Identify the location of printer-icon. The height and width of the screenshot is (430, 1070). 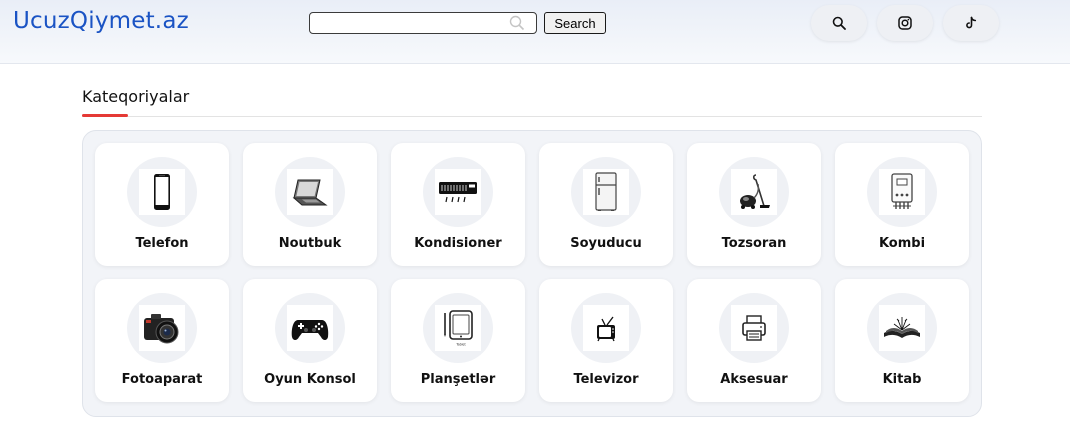
(754, 328).